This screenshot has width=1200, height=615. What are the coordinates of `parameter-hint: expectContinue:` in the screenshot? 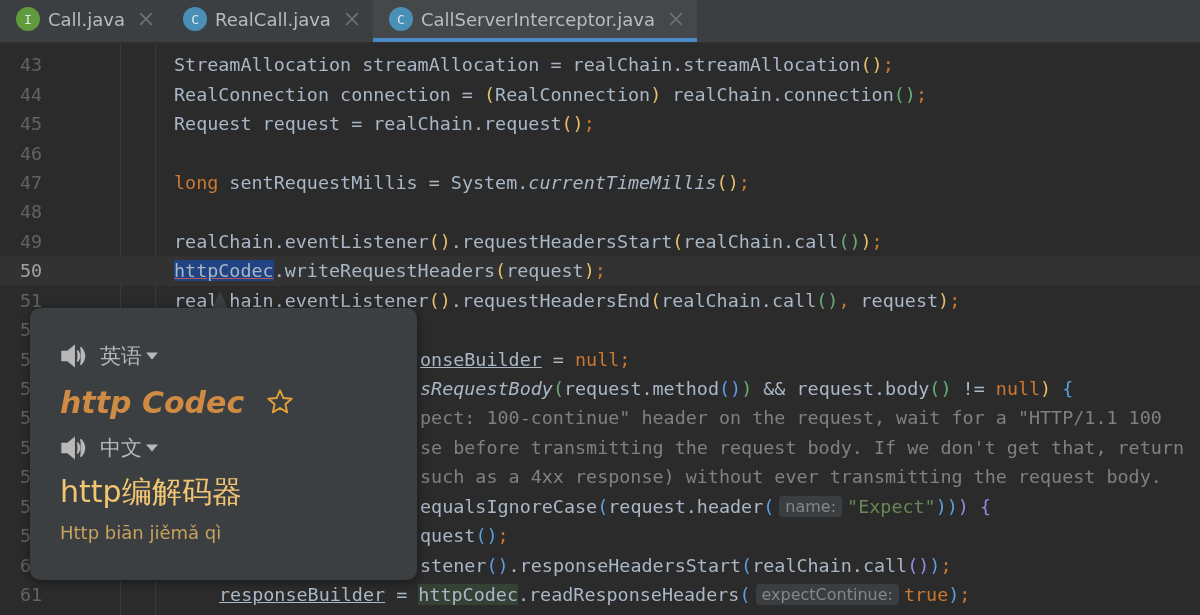 It's located at (827, 595).